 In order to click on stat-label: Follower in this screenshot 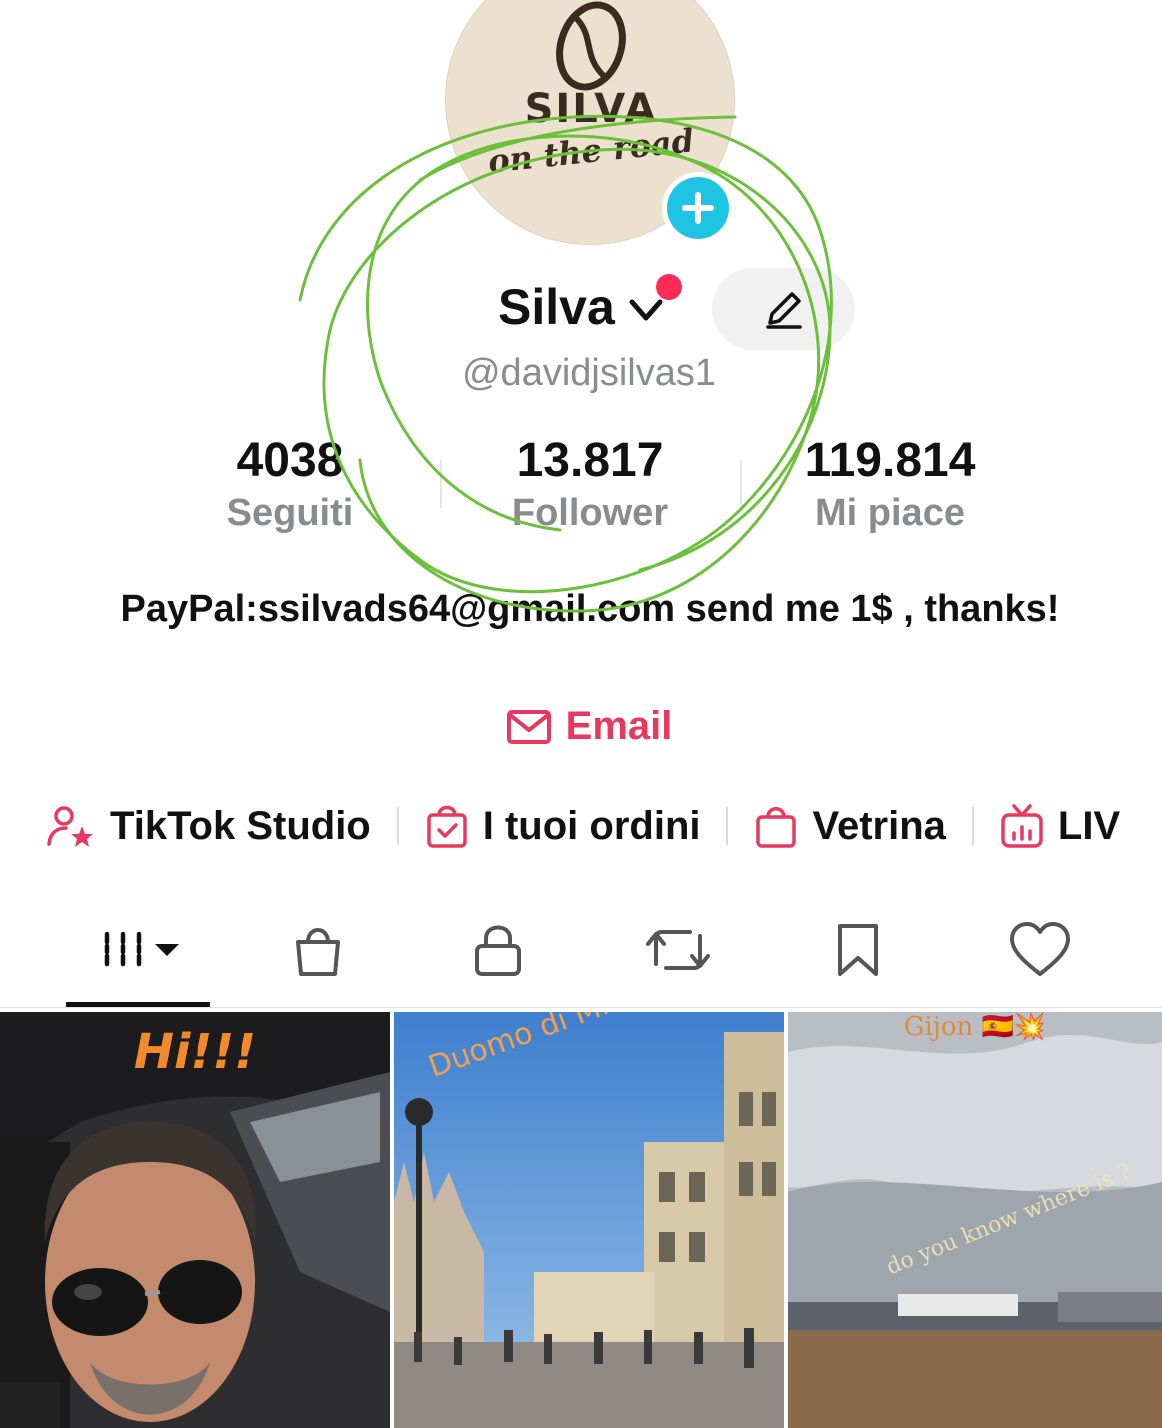, I will do `click(590, 513)`.